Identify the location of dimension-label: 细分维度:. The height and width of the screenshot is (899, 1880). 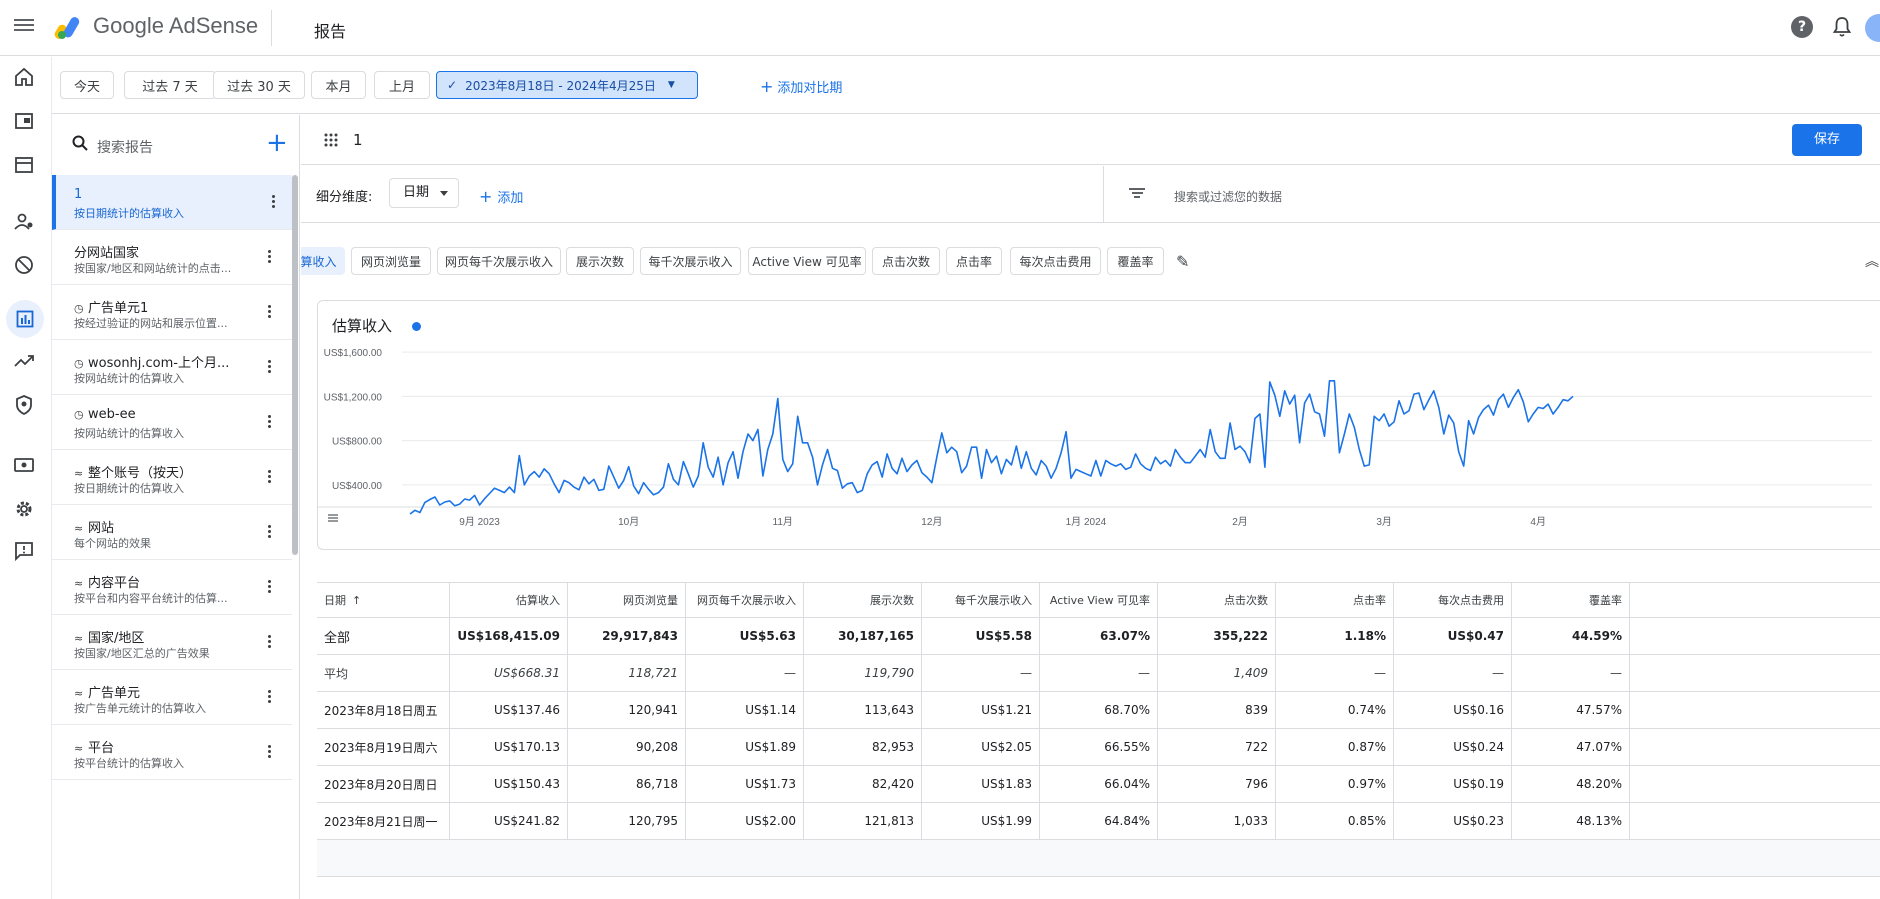
(344, 197).